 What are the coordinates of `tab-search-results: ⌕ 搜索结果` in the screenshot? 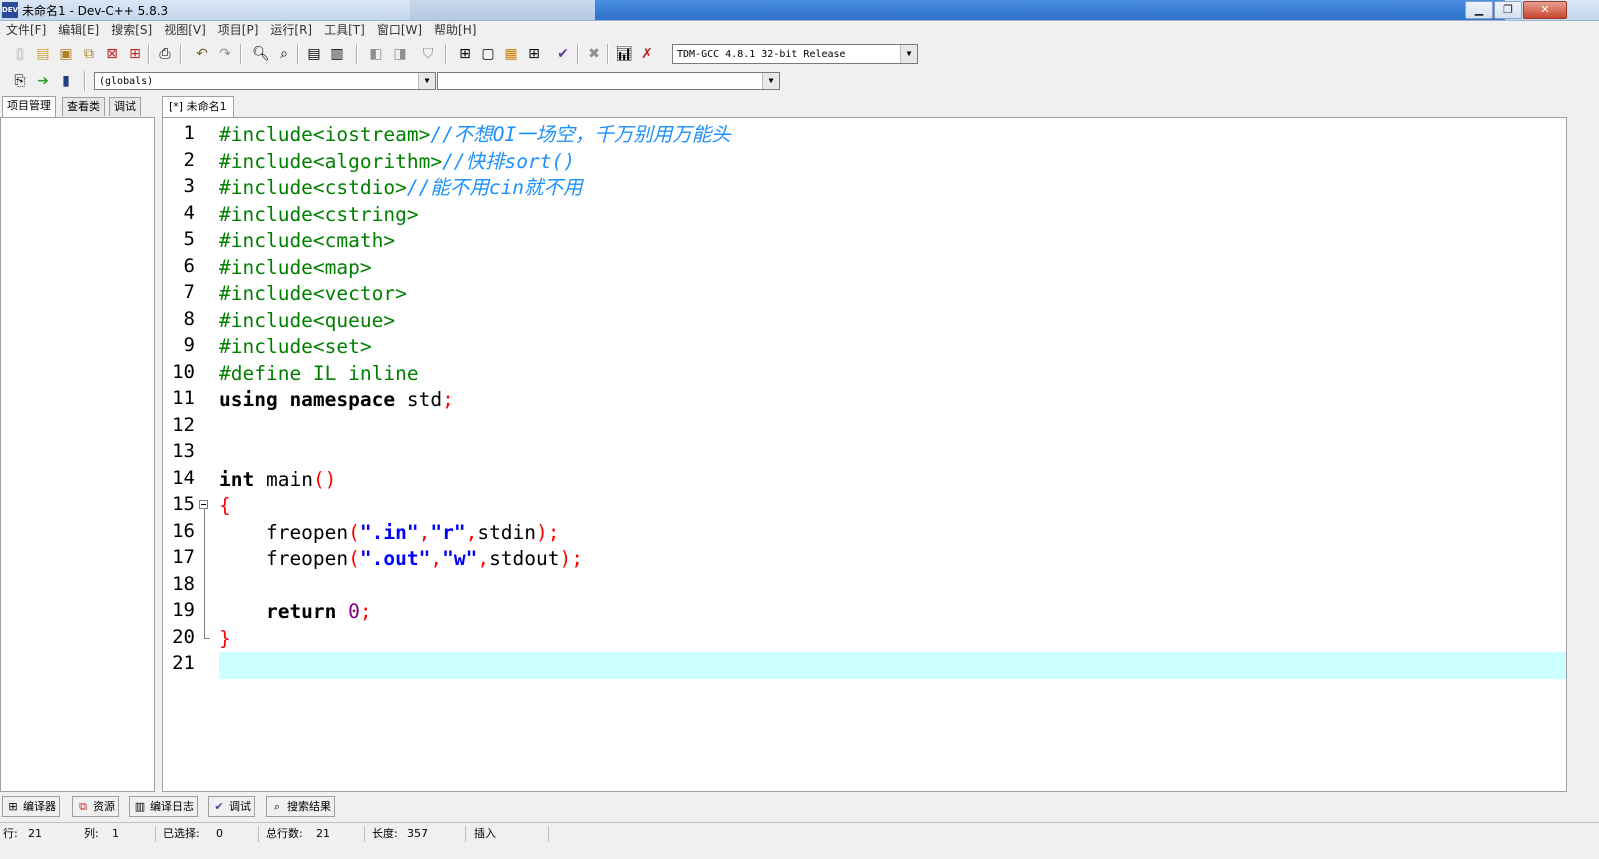 It's located at (300, 806).